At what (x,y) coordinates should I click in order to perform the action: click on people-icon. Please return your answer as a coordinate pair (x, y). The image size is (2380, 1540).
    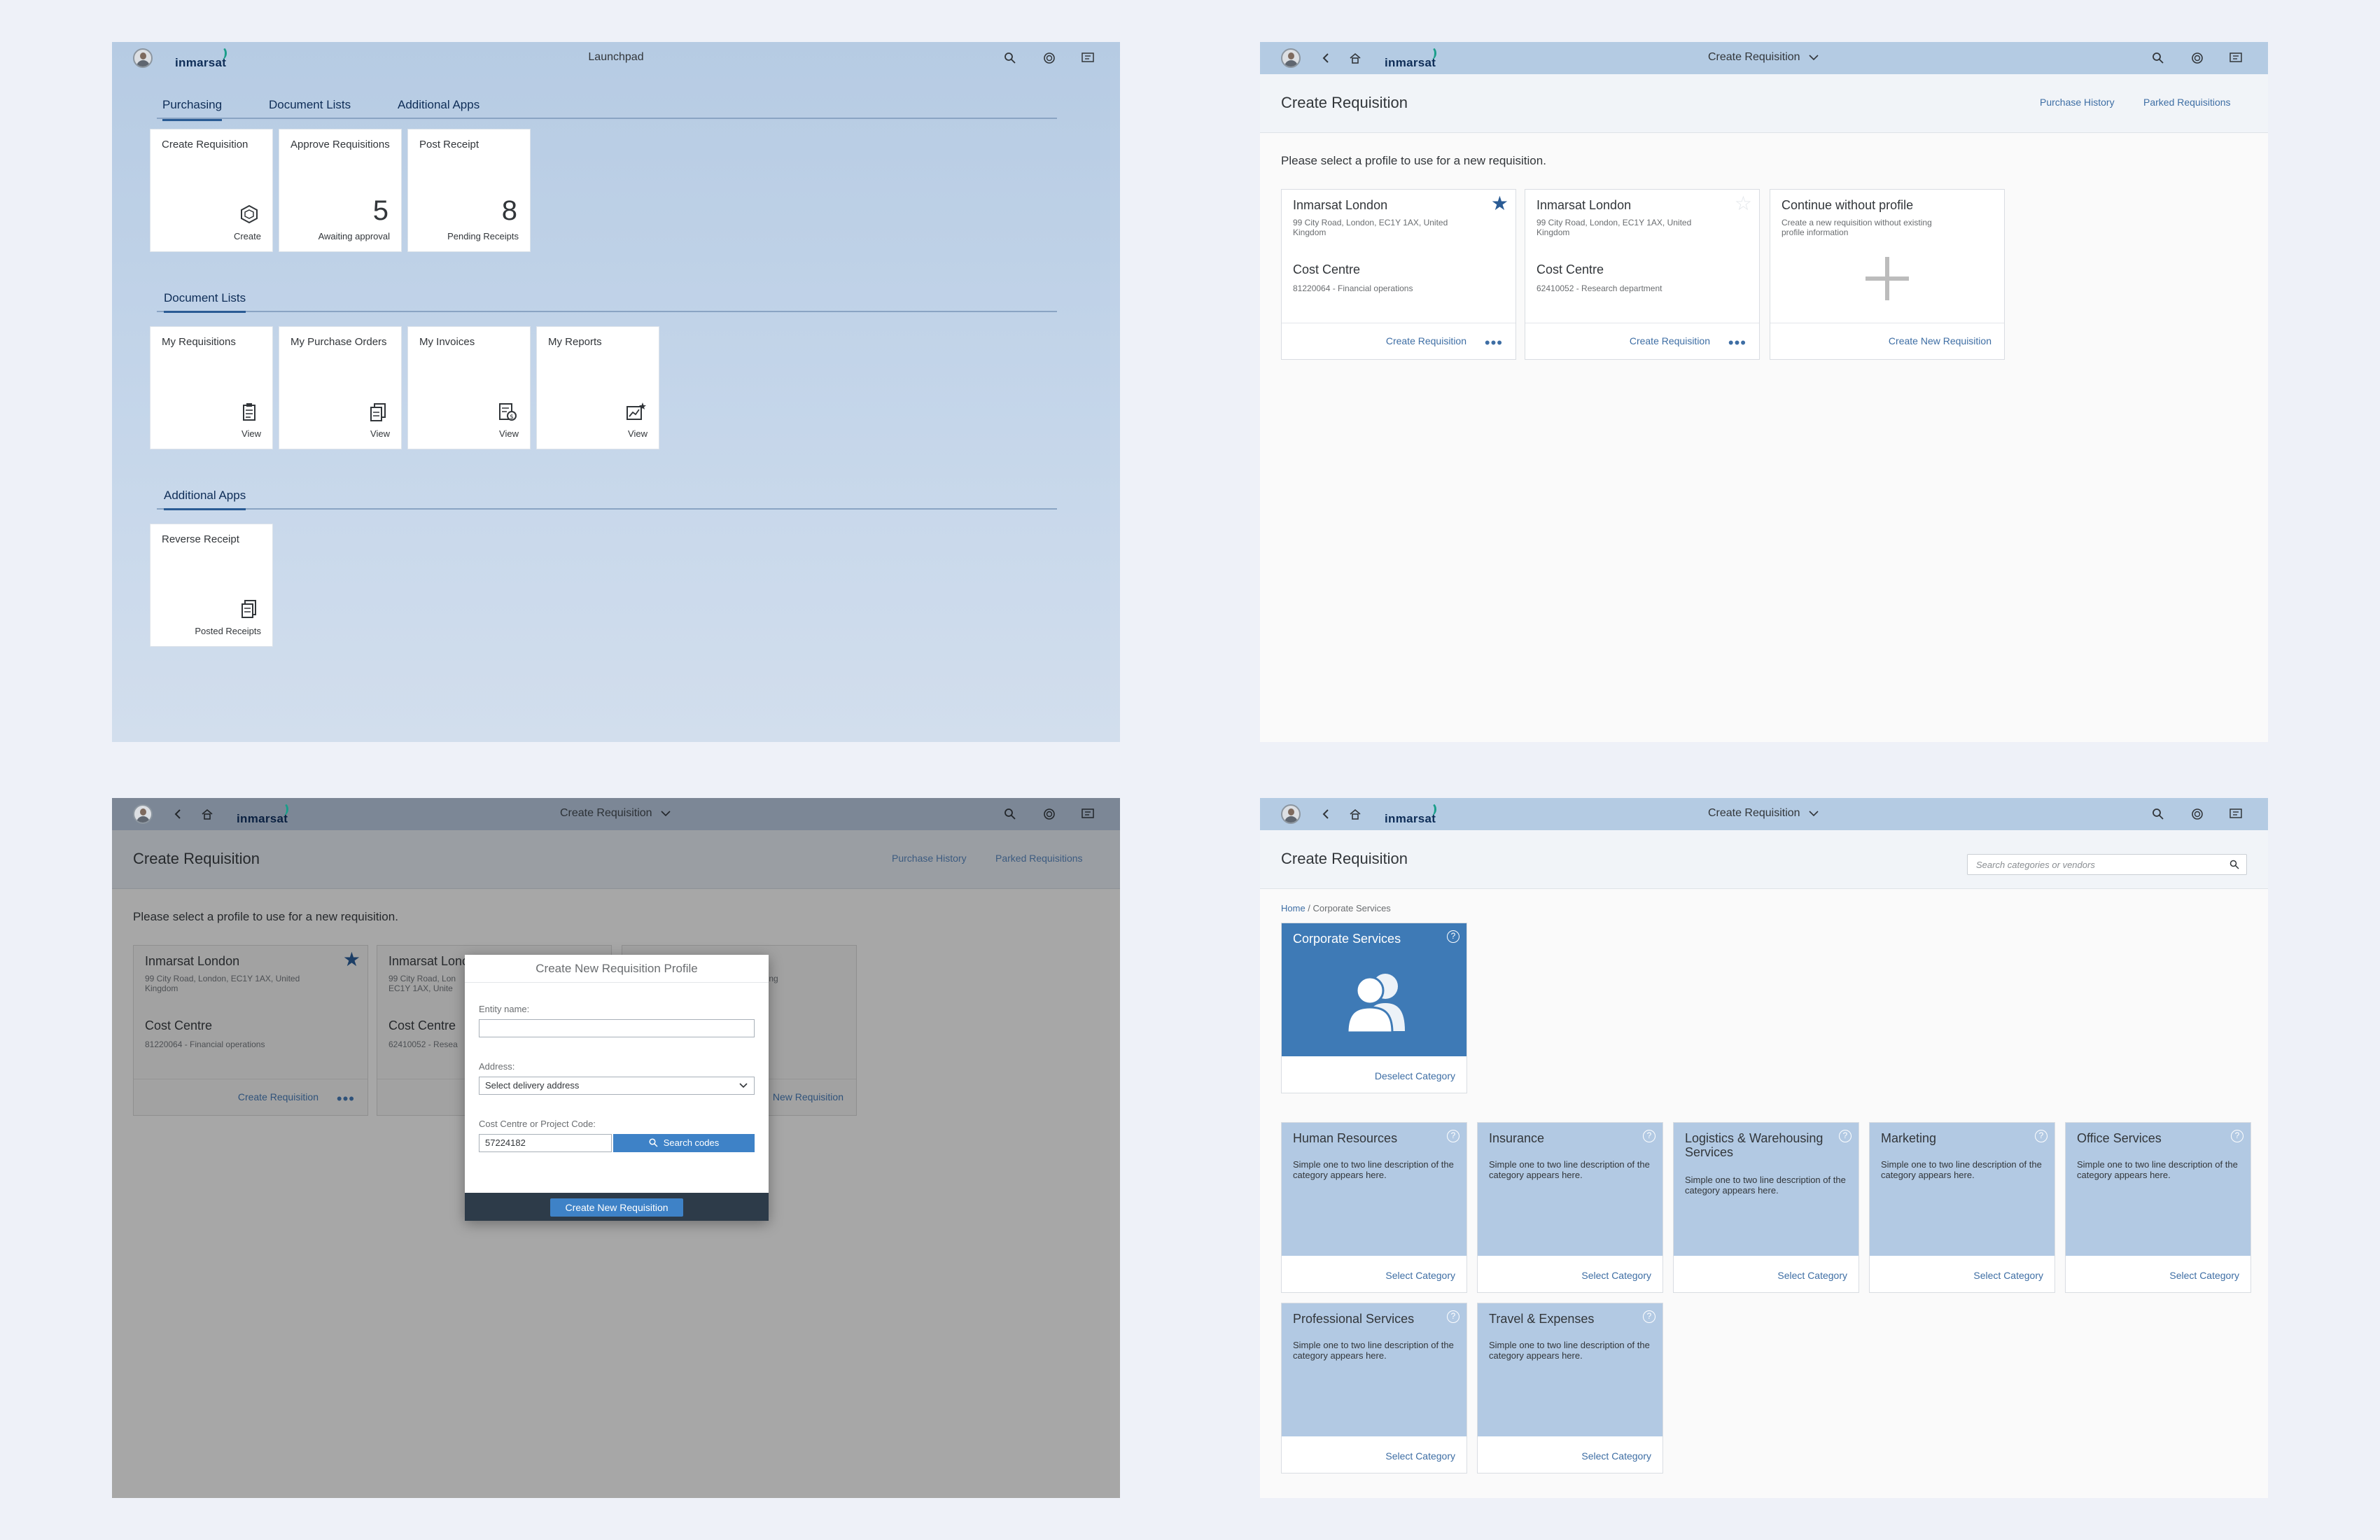
    Looking at the image, I should click on (1375, 1003).